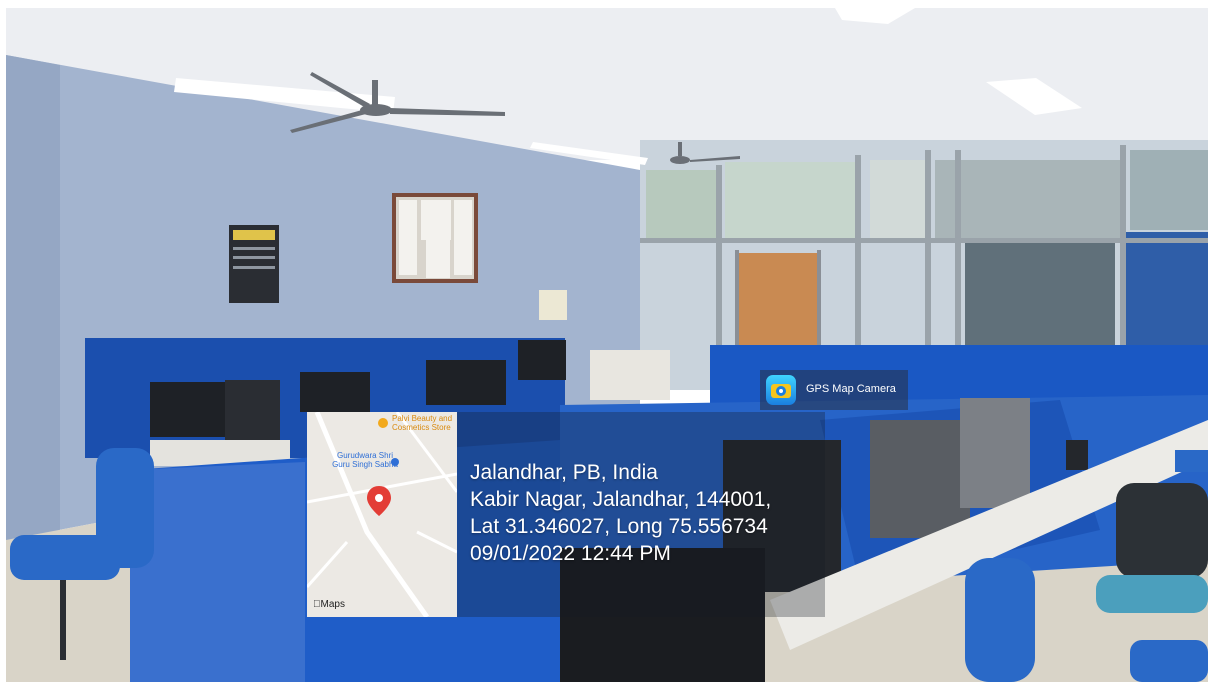 Image resolution: width=1208 pixels, height=682 pixels. What do you see at coordinates (781, 390) in the screenshot?
I see `gps-camera-app-icon` at bounding box center [781, 390].